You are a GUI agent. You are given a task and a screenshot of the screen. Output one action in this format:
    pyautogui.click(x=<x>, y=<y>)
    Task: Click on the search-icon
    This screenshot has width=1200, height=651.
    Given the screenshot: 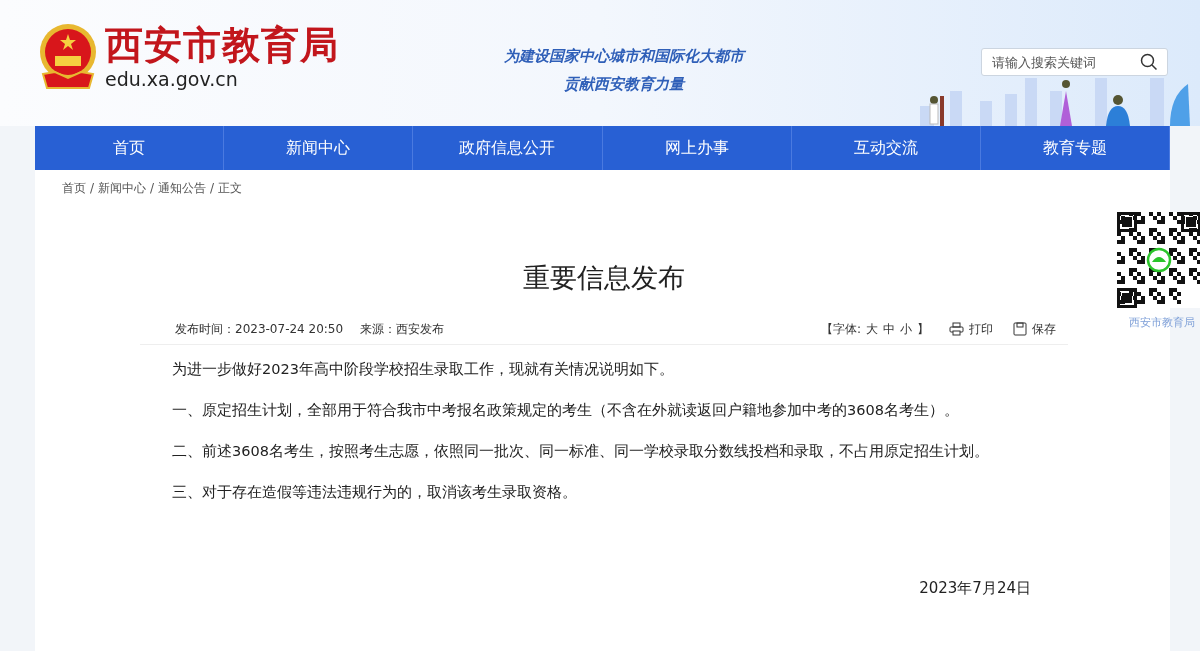 What is the action you would take?
    pyautogui.click(x=1149, y=62)
    